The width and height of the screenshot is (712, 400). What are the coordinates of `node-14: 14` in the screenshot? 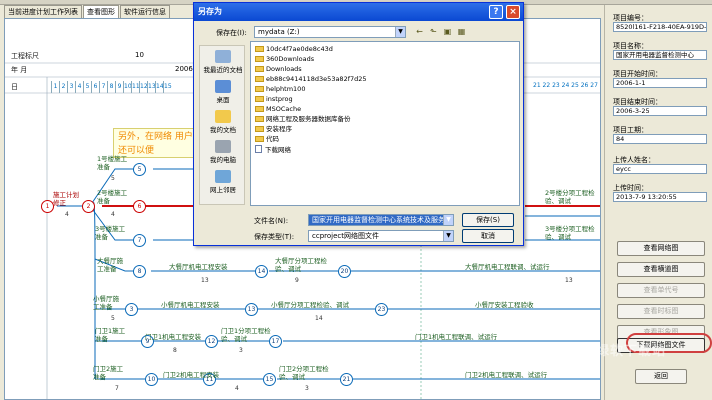 It's located at (261, 271).